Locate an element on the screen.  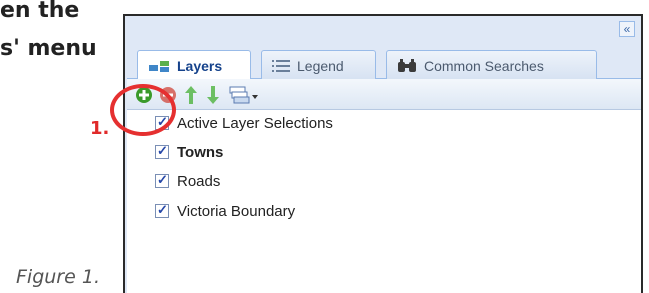
collapse-panel-button: « is located at coordinates (627, 29).